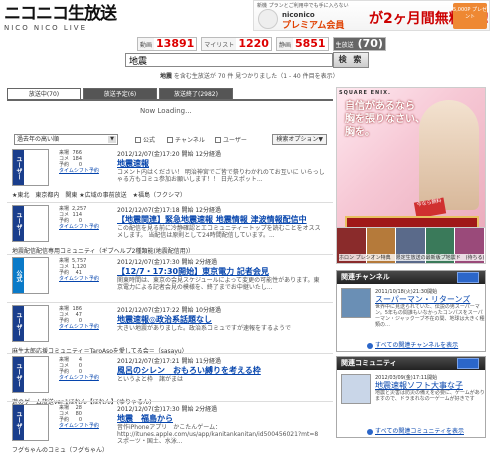  I want to click on ad-maker: SQUARE ENIX., so click(365, 93).